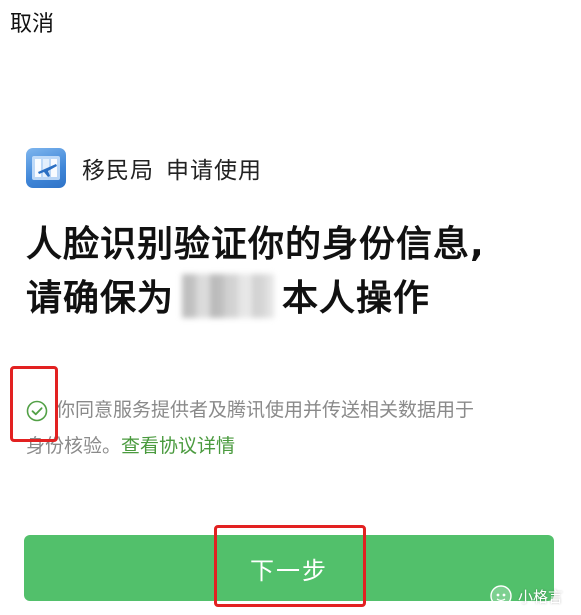 This screenshot has height=615, width=581. I want to click on headline-line-1: 人脸识别验证你的身份信息,, so click(255, 244).